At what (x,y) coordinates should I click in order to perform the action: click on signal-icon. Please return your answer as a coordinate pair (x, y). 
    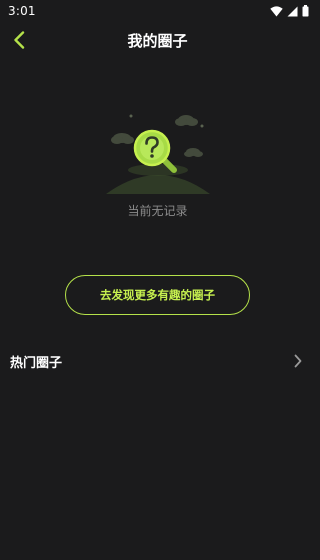
    Looking at the image, I should click on (292, 11).